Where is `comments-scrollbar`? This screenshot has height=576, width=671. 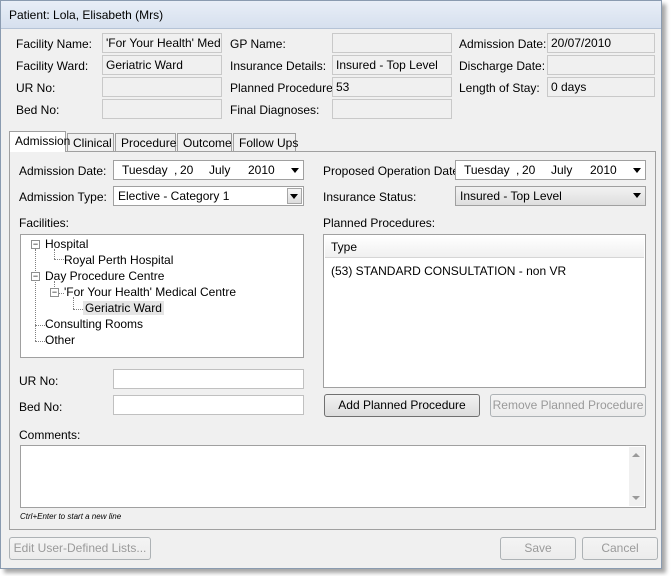
comments-scrollbar is located at coordinates (636, 476).